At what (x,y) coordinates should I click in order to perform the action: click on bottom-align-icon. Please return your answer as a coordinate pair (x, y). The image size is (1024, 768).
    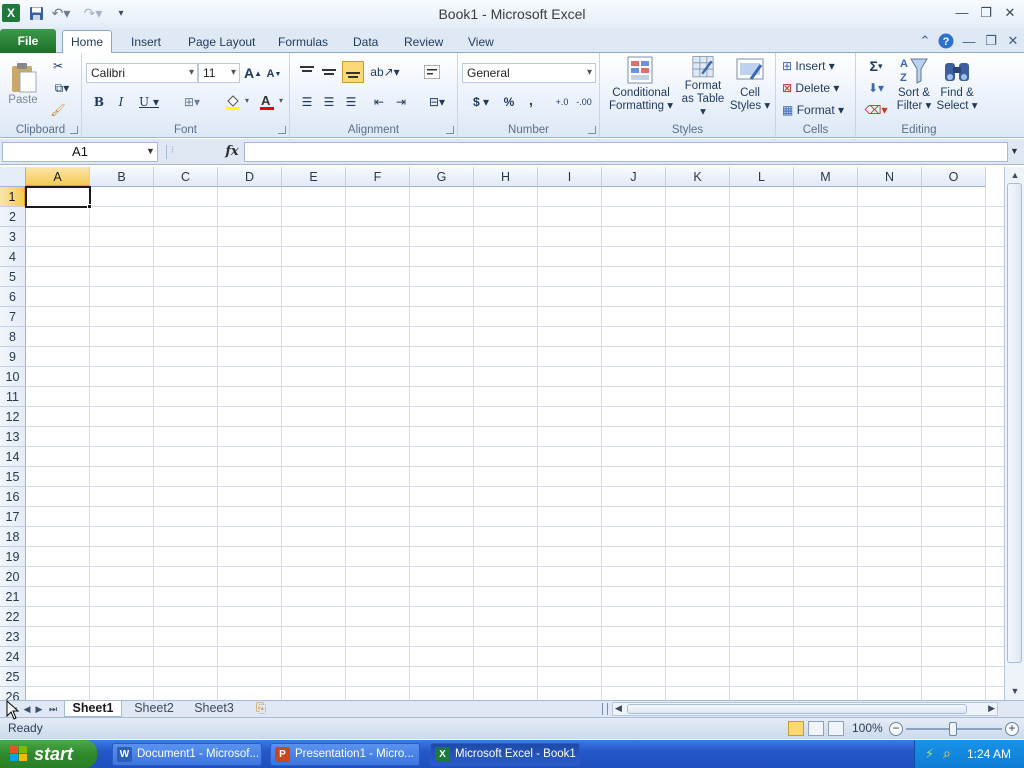
    Looking at the image, I should click on (353, 72).